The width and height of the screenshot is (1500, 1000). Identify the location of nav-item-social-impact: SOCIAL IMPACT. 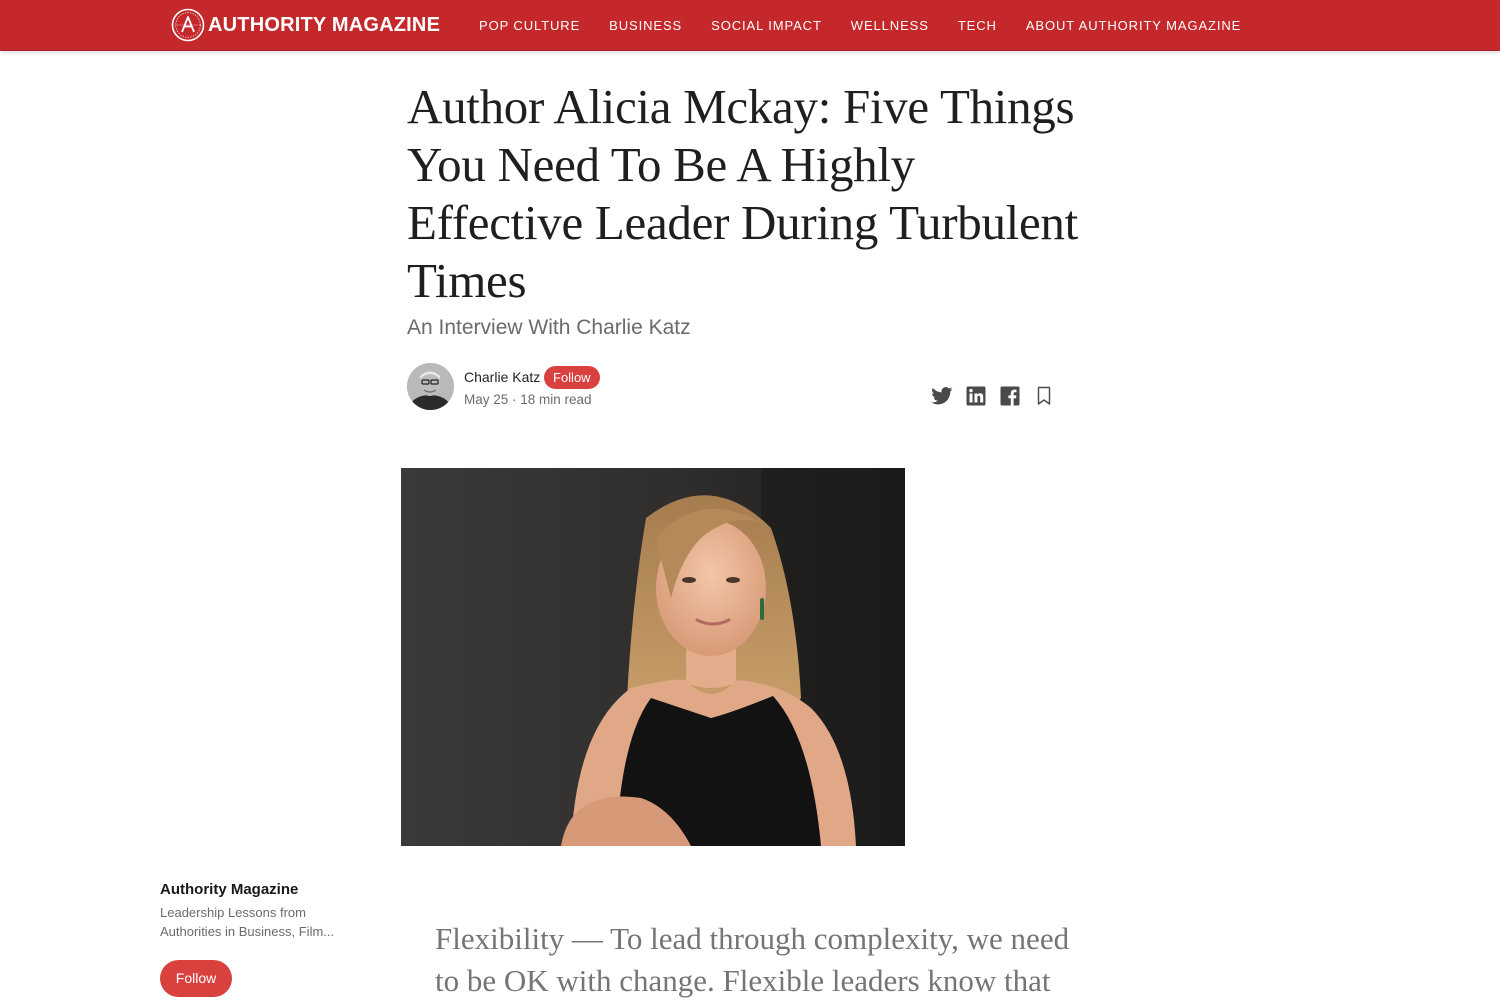
(766, 25).